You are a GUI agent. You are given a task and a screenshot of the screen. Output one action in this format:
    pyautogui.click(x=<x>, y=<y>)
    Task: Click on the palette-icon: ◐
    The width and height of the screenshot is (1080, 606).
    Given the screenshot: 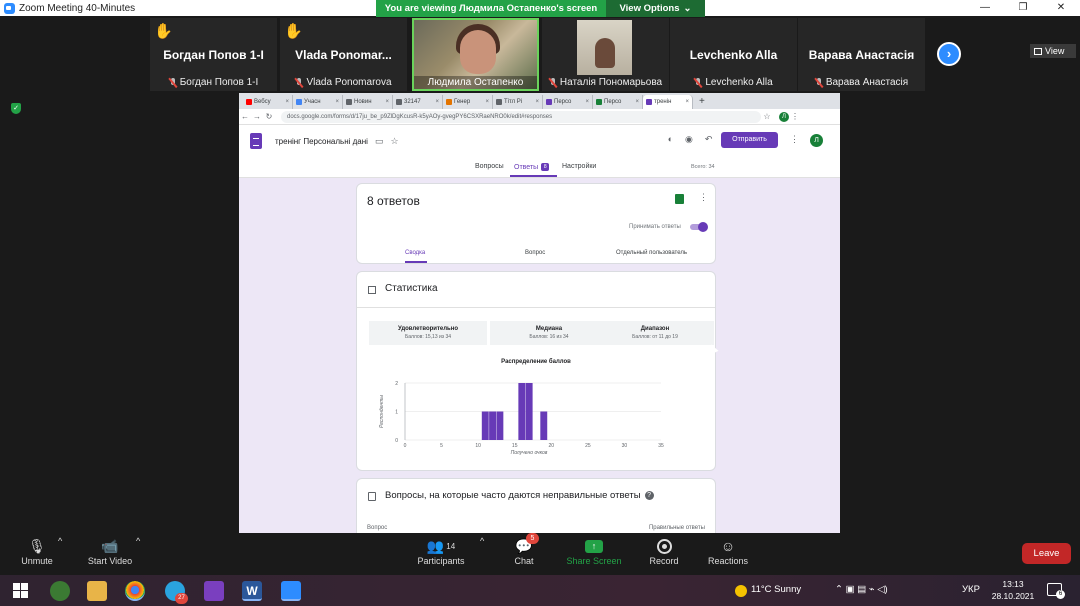 What is the action you would take?
    pyautogui.click(x=670, y=139)
    